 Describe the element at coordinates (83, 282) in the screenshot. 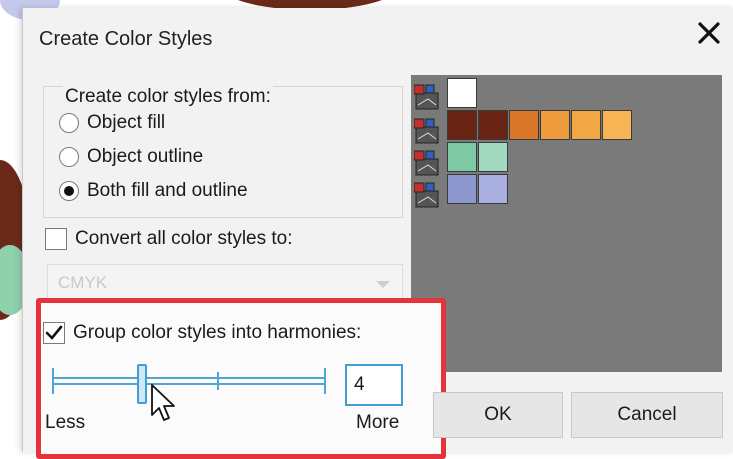

I see `dropdown-value: CMYK` at that location.